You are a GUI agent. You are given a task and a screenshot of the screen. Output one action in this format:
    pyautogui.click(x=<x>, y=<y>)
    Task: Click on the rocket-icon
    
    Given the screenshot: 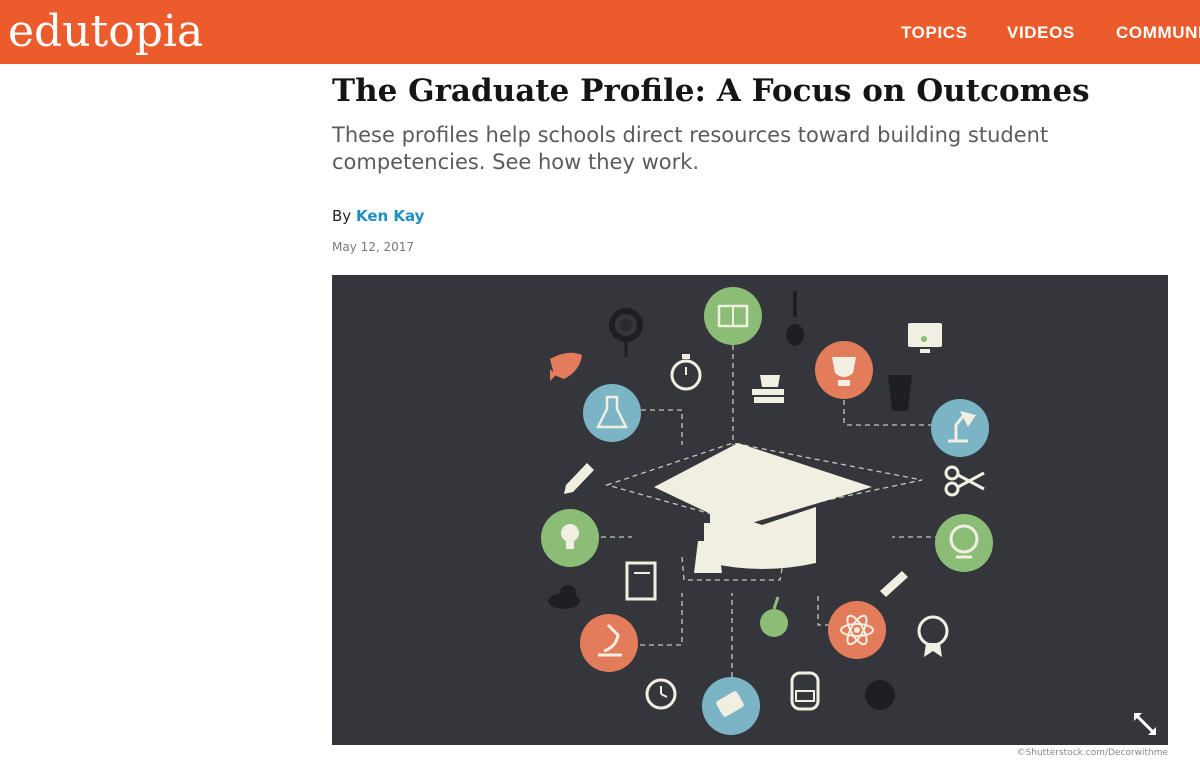 What is the action you would take?
    pyautogui.click(x=566, y=366)
    